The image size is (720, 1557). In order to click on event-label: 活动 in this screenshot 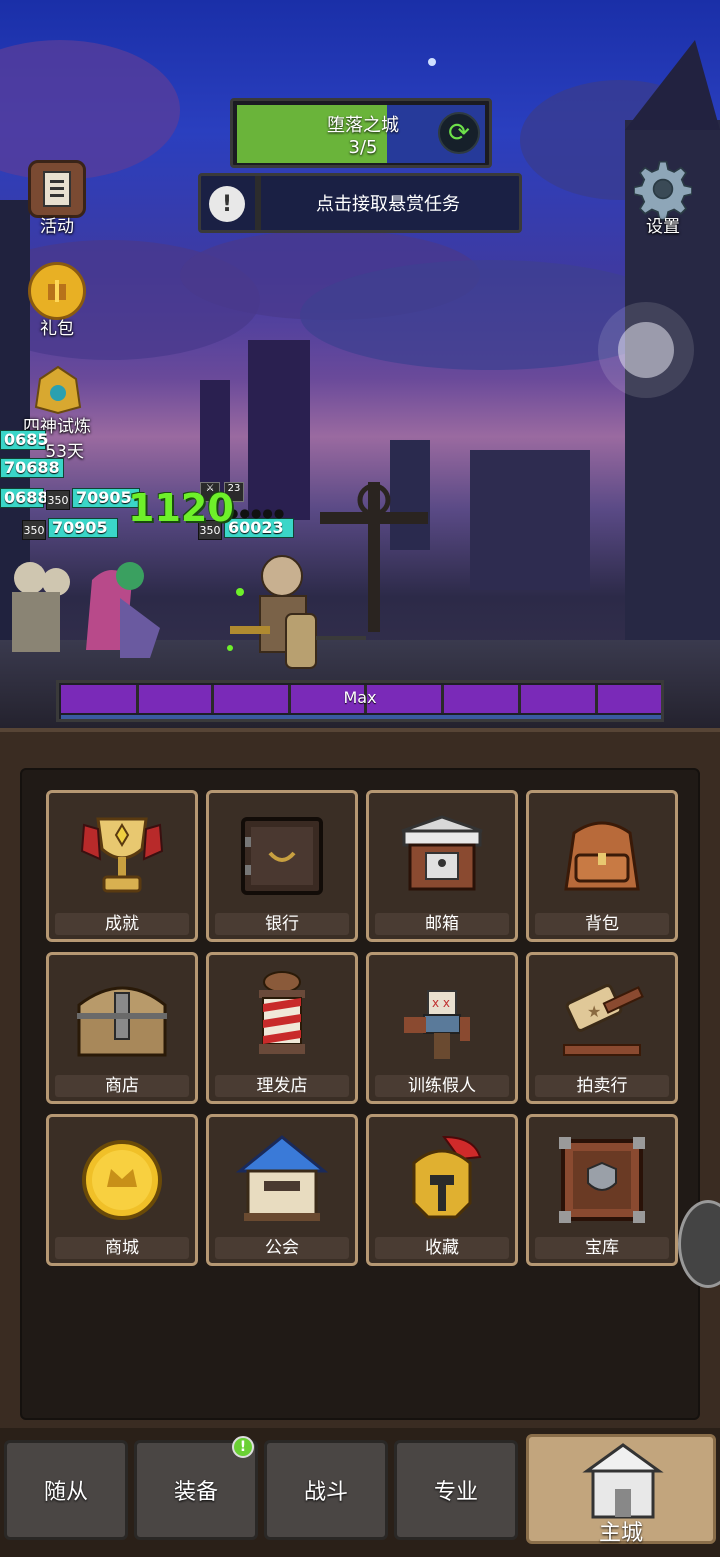, I will do `click(57, 227)`.